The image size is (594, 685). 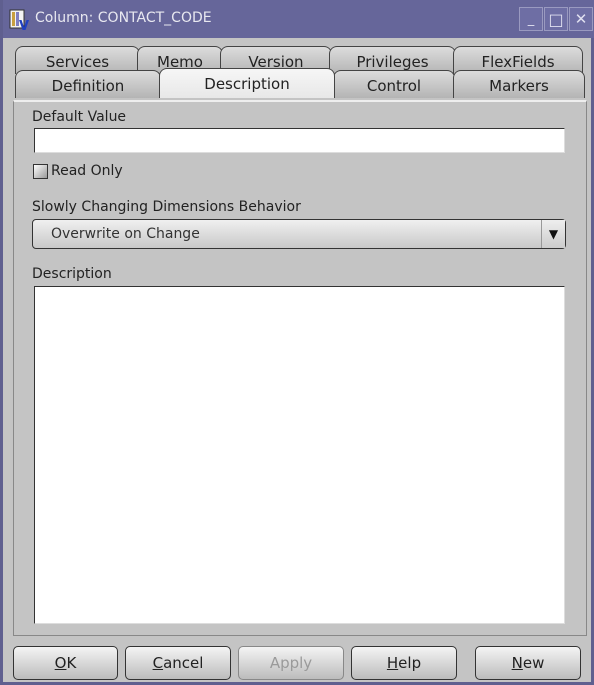 I want to click on window-title: Column: CONTACT_CODE, so click(x=123, y=18).